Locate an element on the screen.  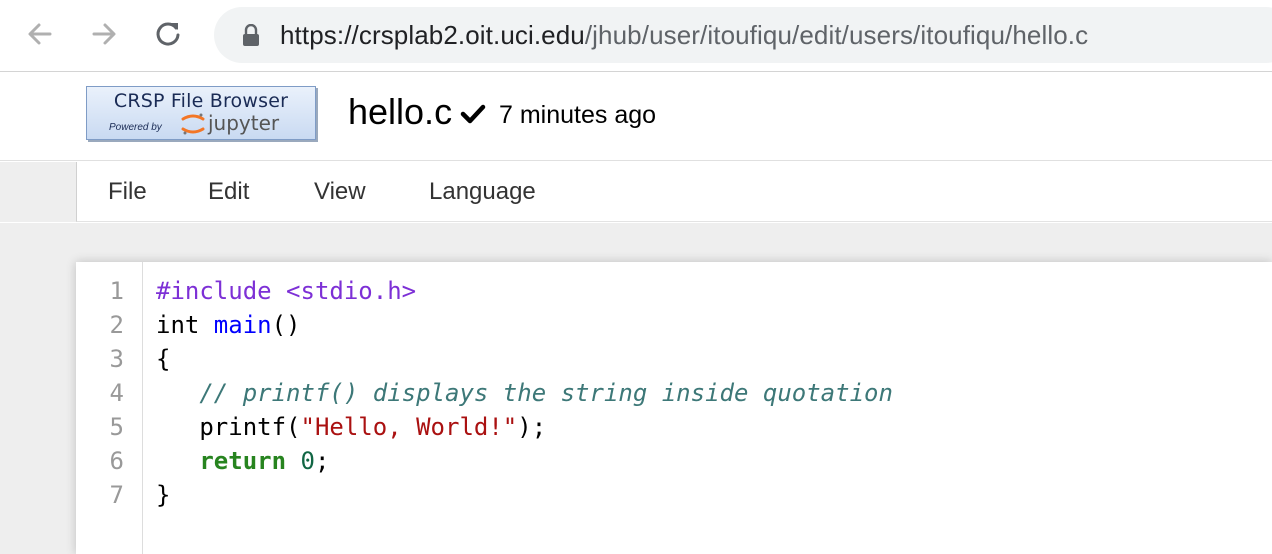
logo-powered-by: Powered by is located at coordinates (135, 127).